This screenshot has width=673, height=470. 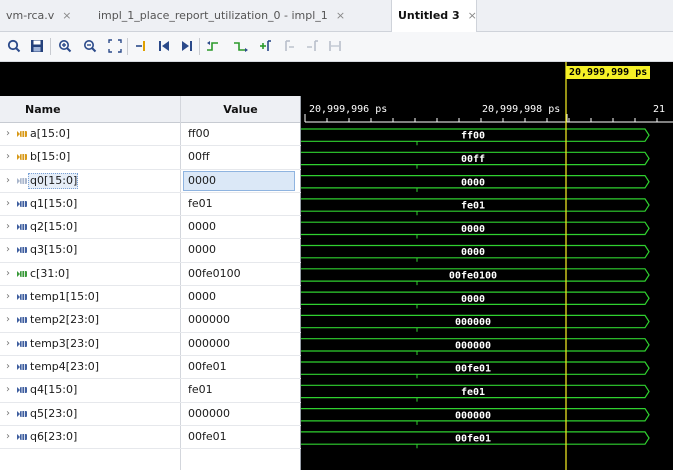 What do you see at coordinates (90, 109) in the screenshot?
I see `name-column-header: Name` at bounding box center [90, 109].